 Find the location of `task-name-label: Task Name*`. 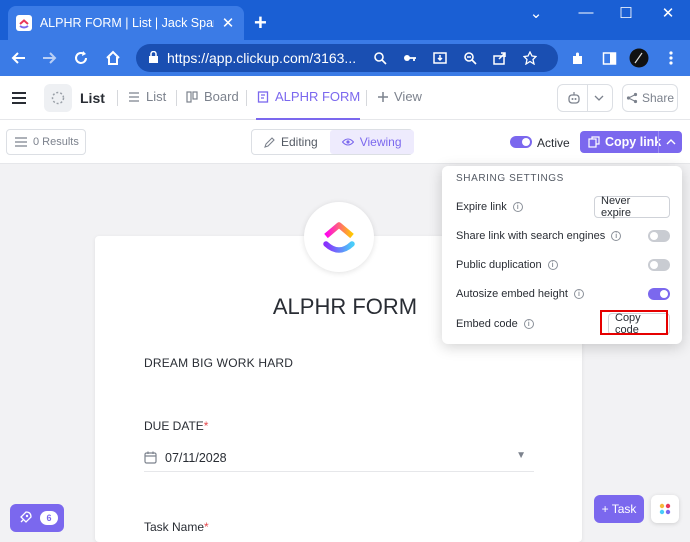

task-name-label: Task Name* is located at coordinates (176, 527).